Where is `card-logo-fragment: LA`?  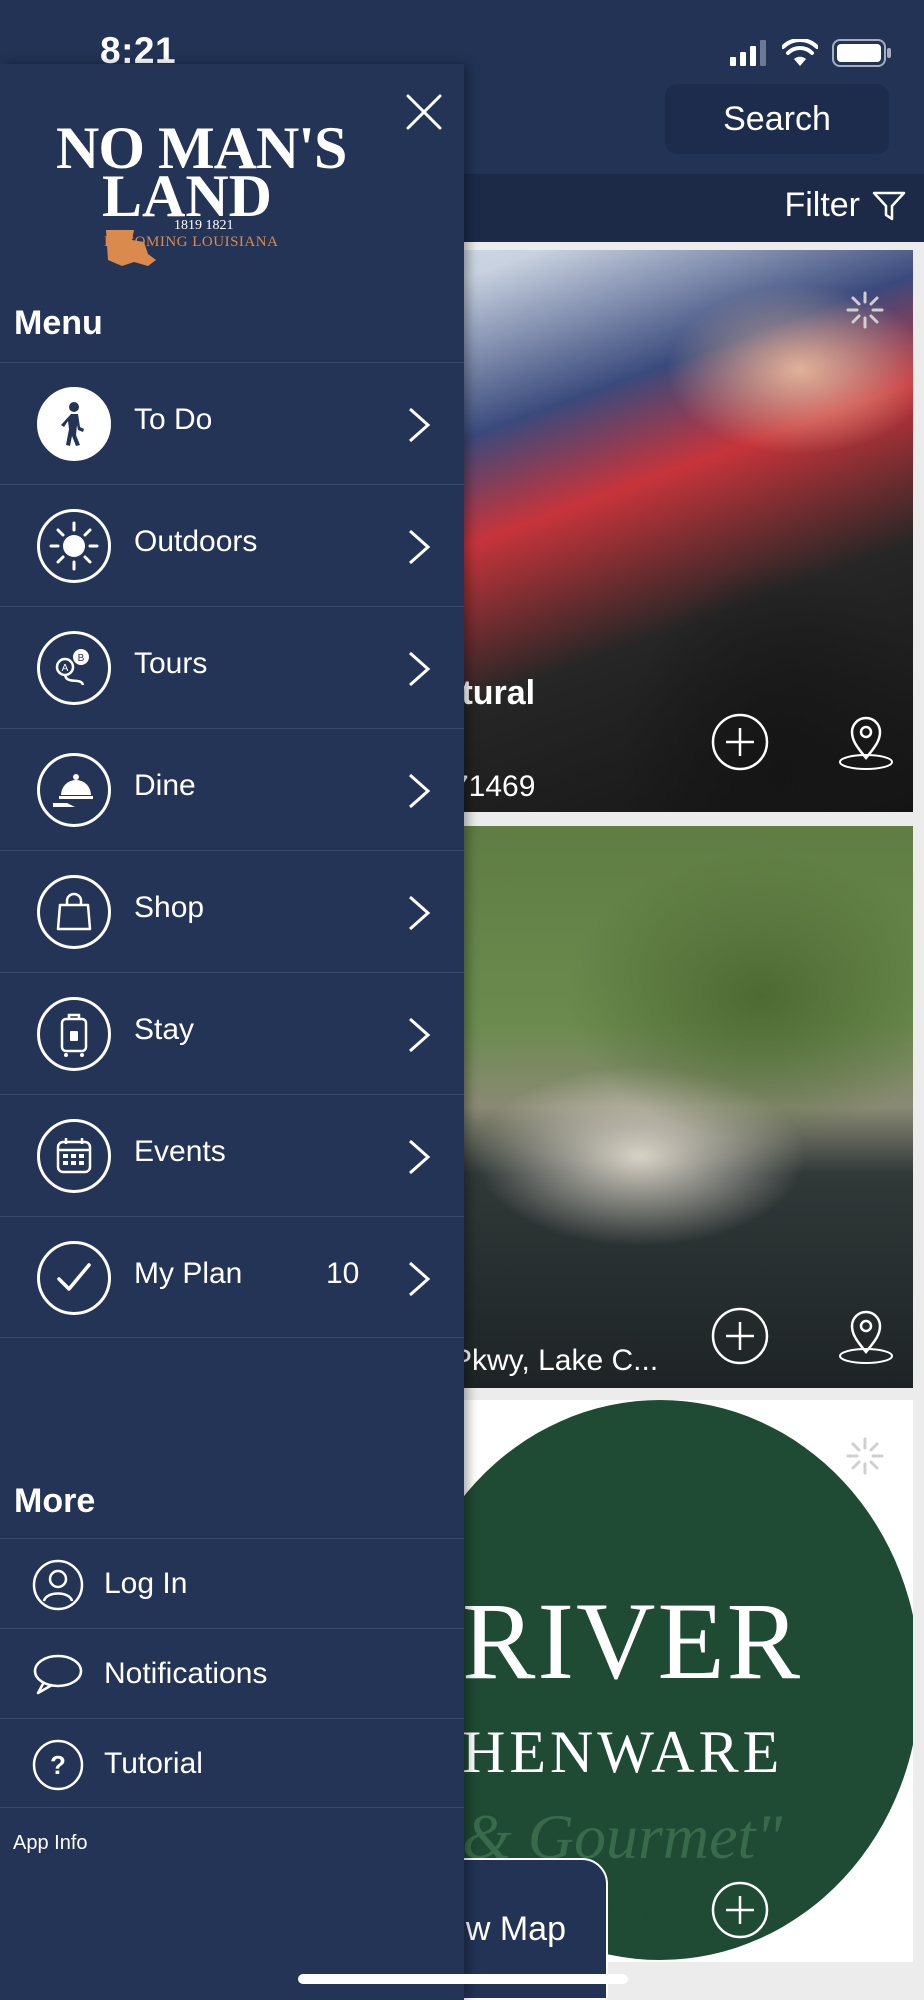
card-logo-fragment: LA is located at coordinates (639, 1917).